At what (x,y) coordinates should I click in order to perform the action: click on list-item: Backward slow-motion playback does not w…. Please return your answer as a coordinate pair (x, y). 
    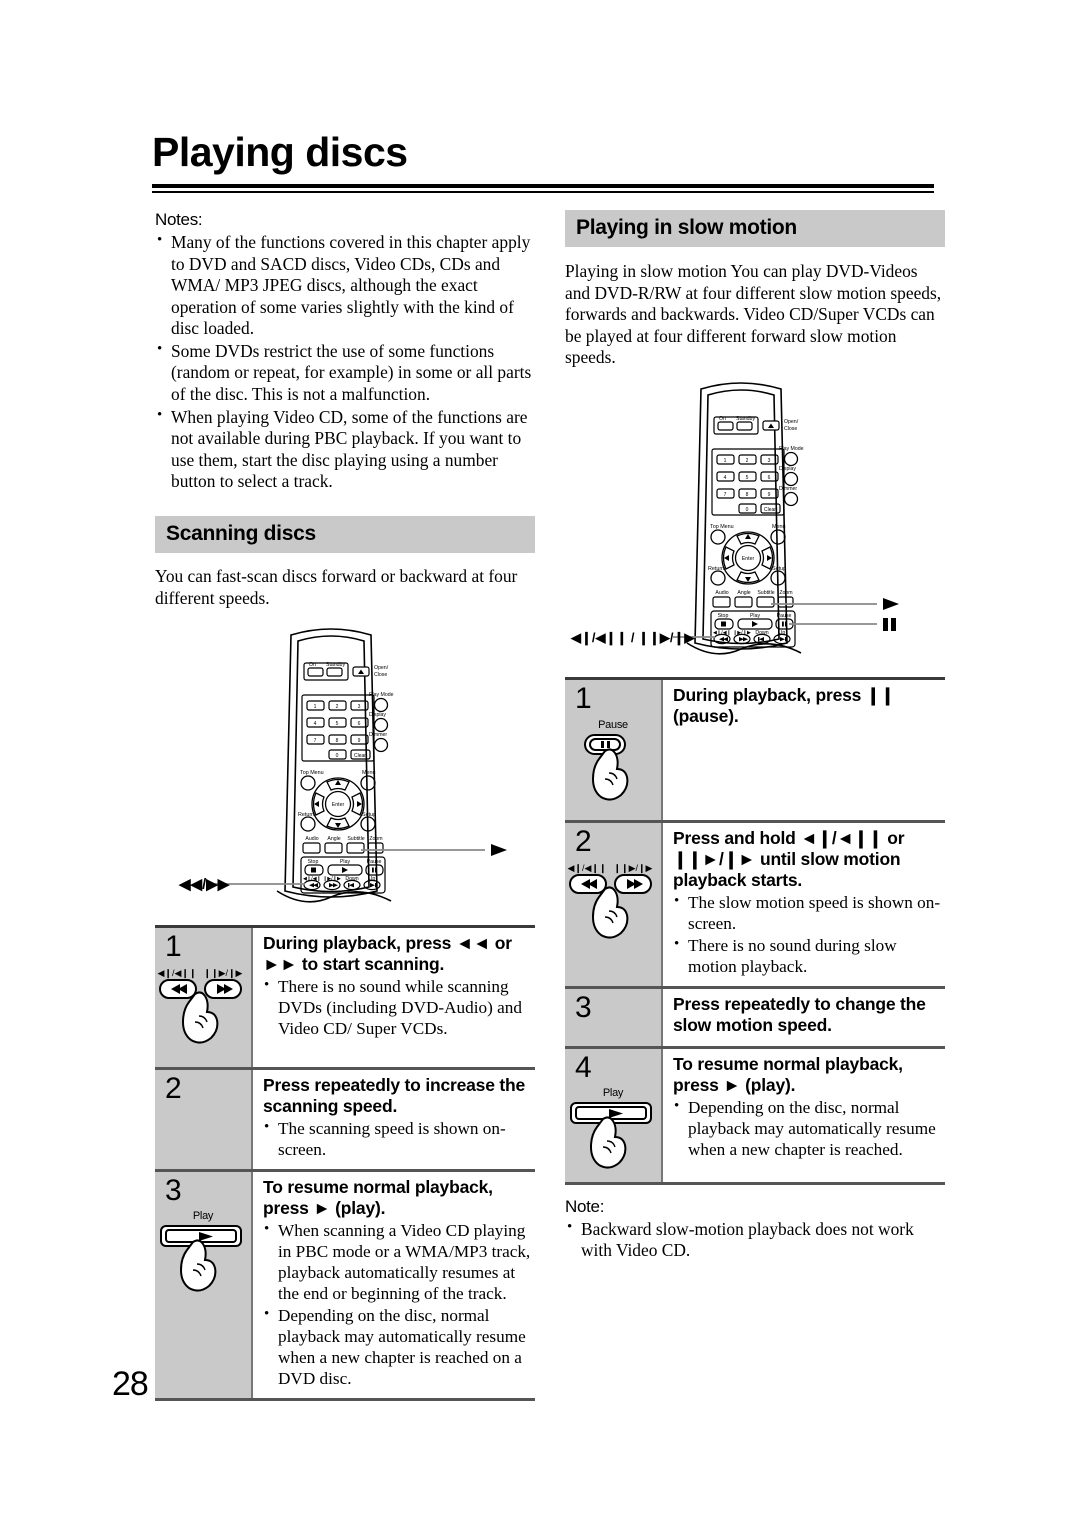
    Looking at the image, I should click on (755, 1240).